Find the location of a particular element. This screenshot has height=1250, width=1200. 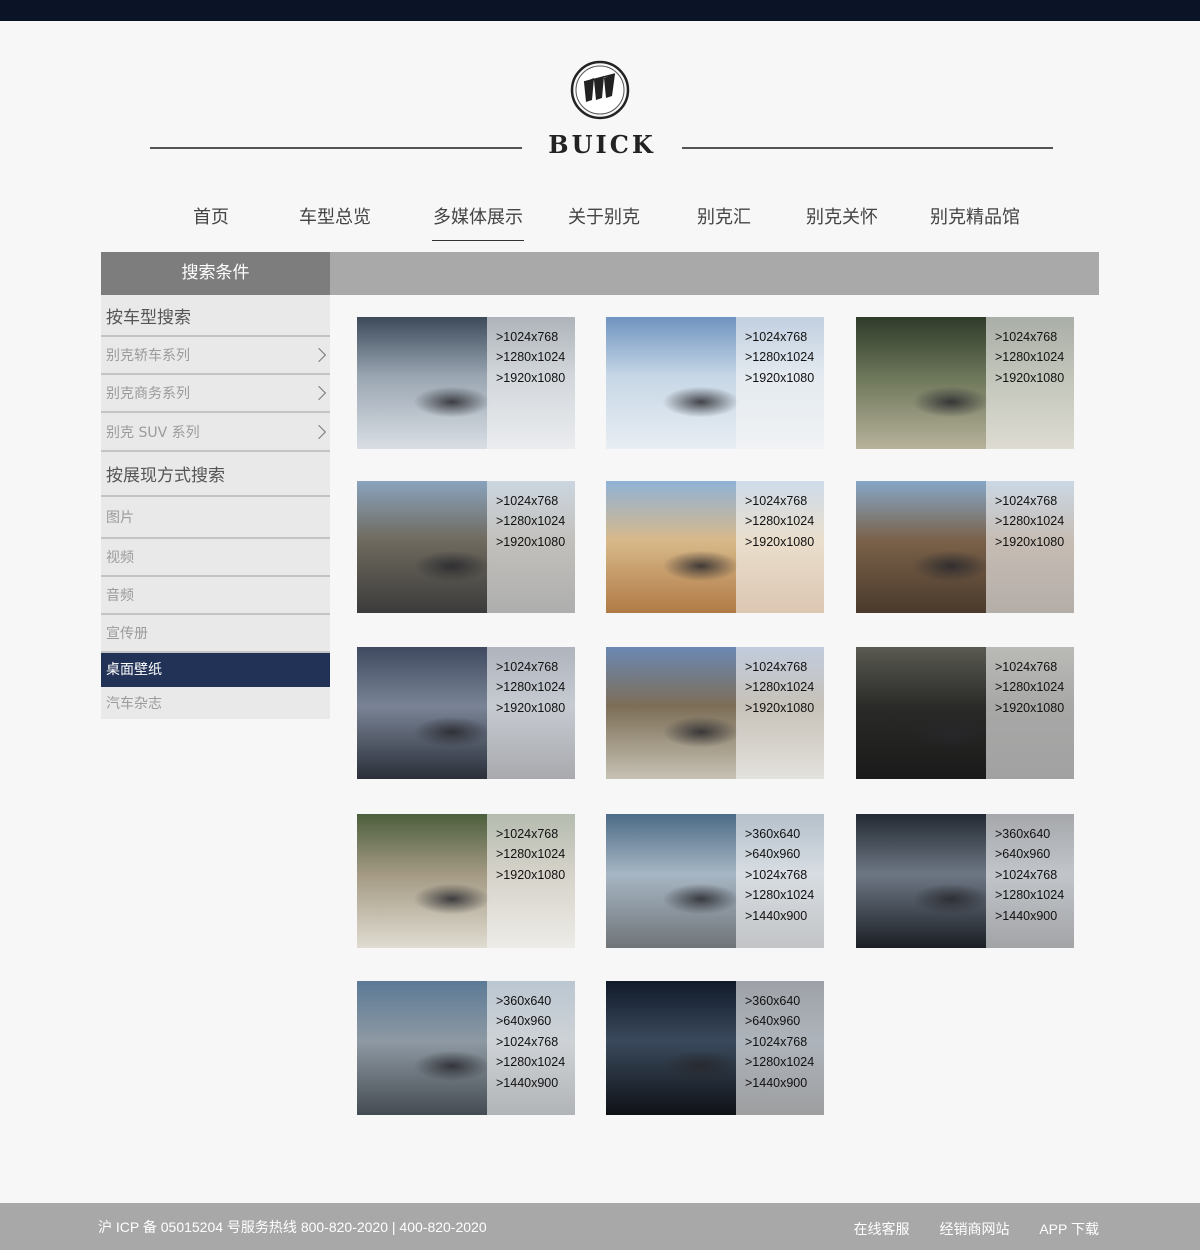

sidebar-item-suv: 别克 SUV 系列 is located at coordinates (215, 432).